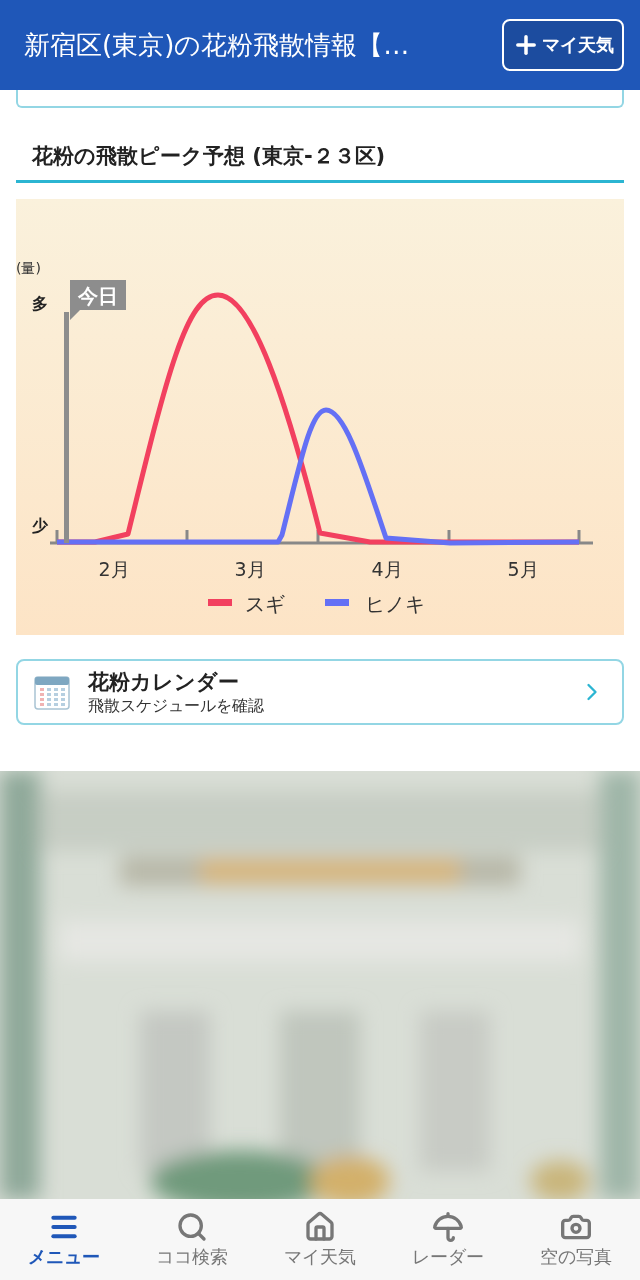 The height and width of the screenshot is (1280, 640). What do you see at coordinates (250, 569) in the screenshot?
I see `month-label: 3月` at bounding box center [250, 569].